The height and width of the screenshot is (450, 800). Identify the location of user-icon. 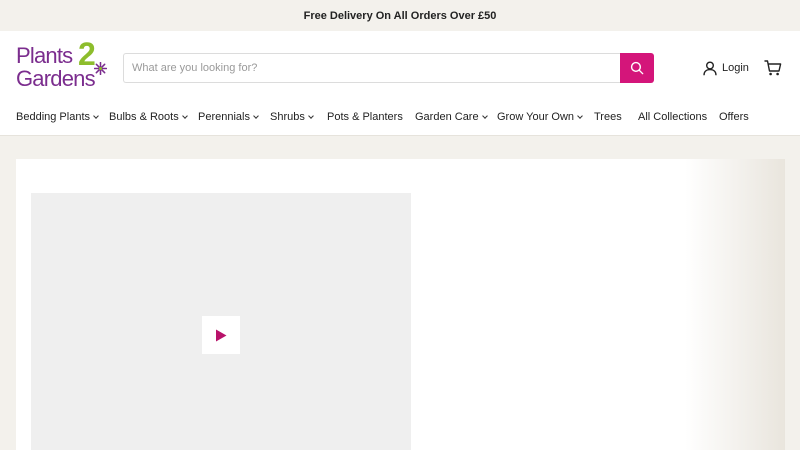
(710, 68).